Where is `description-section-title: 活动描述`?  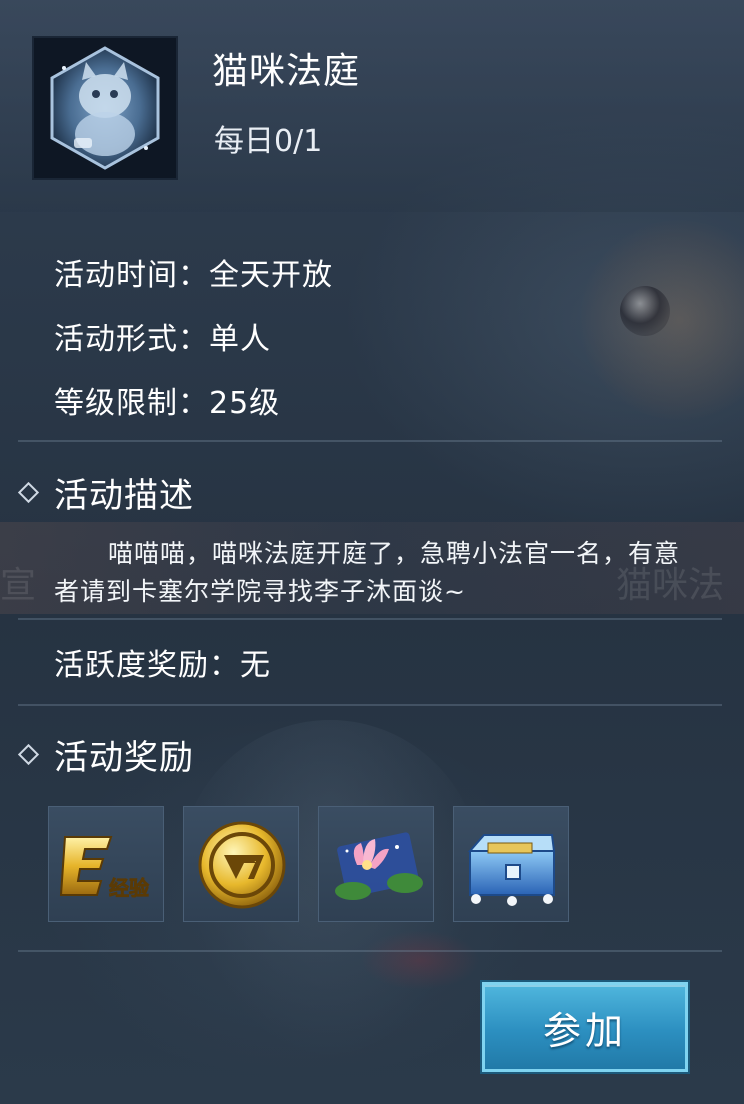
description-section-title: 活动描述 is located at coordinates (105, 492).